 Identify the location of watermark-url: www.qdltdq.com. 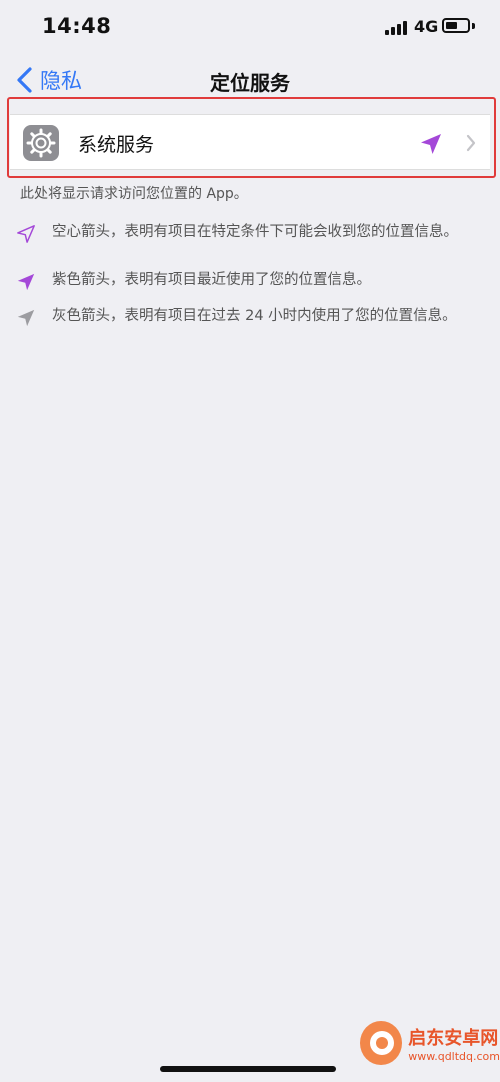
(454, 1056).